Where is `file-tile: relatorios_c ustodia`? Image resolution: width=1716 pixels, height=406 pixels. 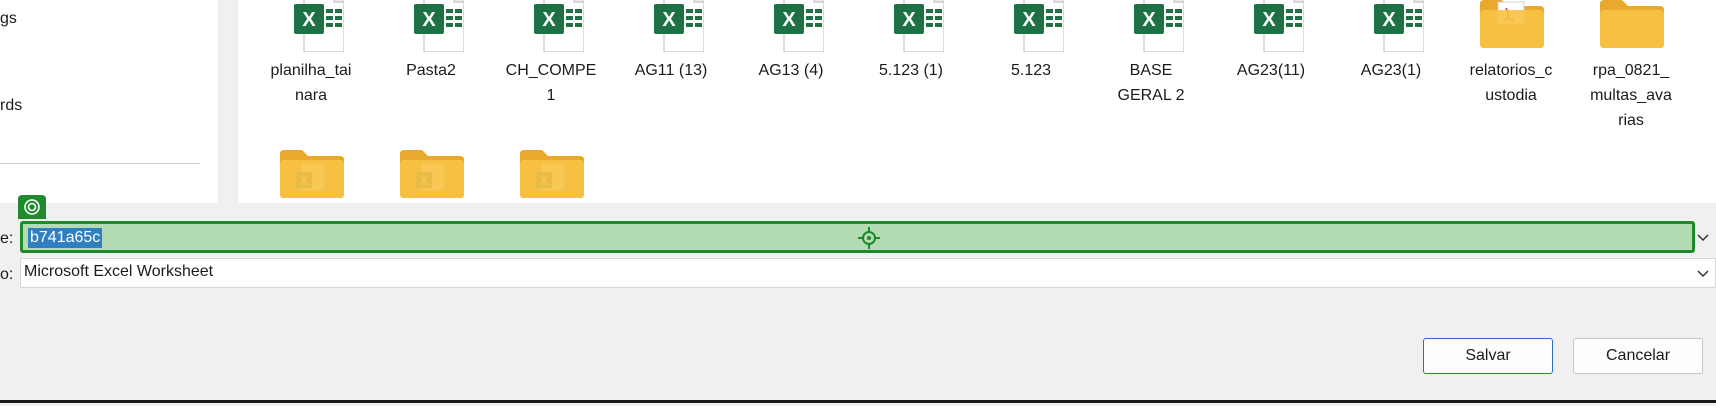 file-tile: relatorios_c ustodia is located at coordinates (1511, 54).